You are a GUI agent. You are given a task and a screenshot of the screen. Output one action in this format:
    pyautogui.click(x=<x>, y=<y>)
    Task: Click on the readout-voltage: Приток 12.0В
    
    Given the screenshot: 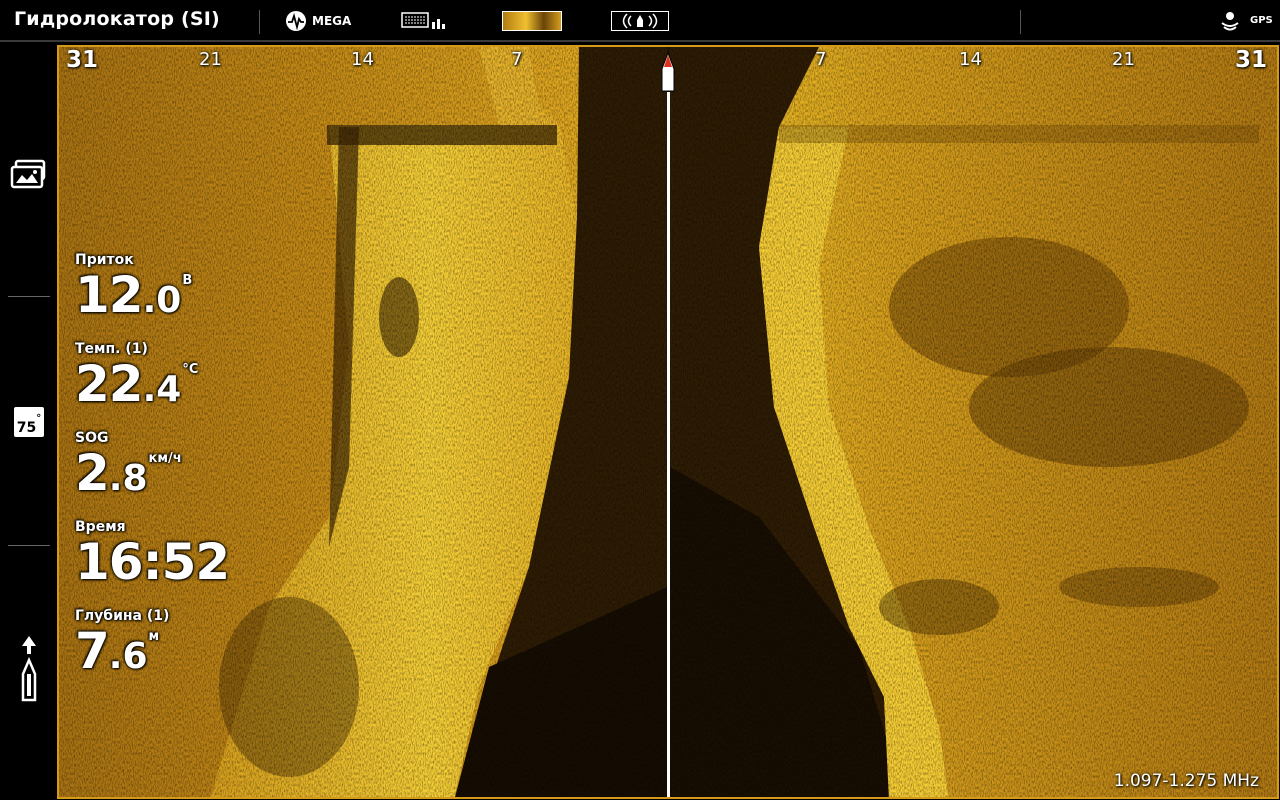 What is the action you would take?
    pyautogui.click(x=133, y=286)
    